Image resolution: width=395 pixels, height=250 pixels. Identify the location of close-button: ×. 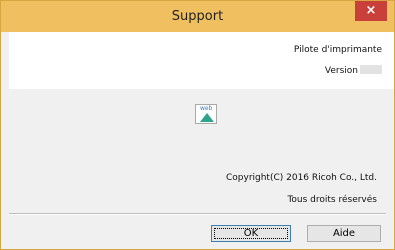
(371, 11).